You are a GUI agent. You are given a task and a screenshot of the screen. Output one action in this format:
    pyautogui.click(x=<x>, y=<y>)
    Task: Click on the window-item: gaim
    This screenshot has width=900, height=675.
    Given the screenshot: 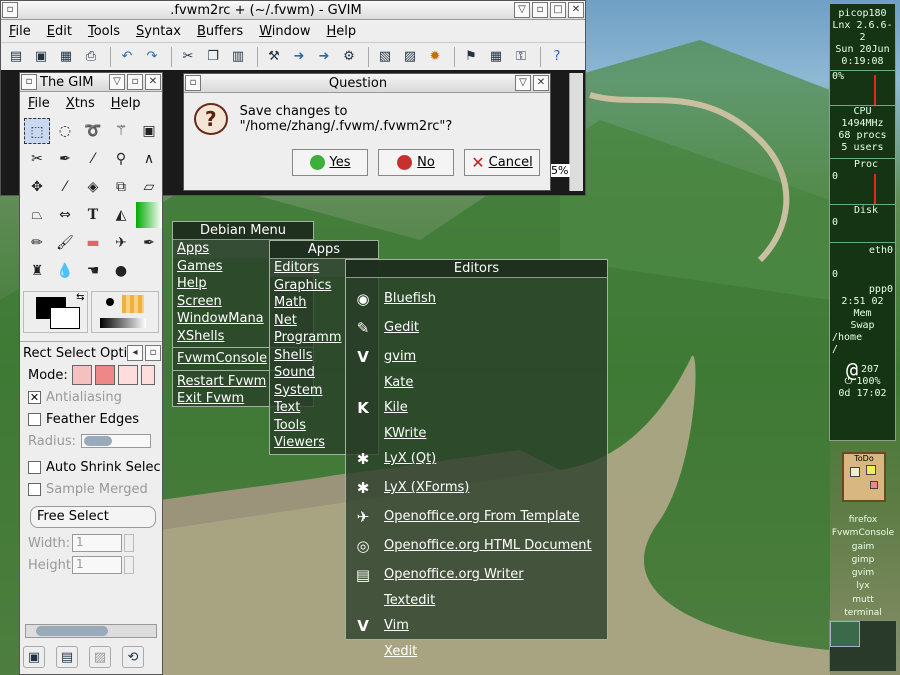 What is the action you would take?
    pyautogui.click(x=863, y=547)
    